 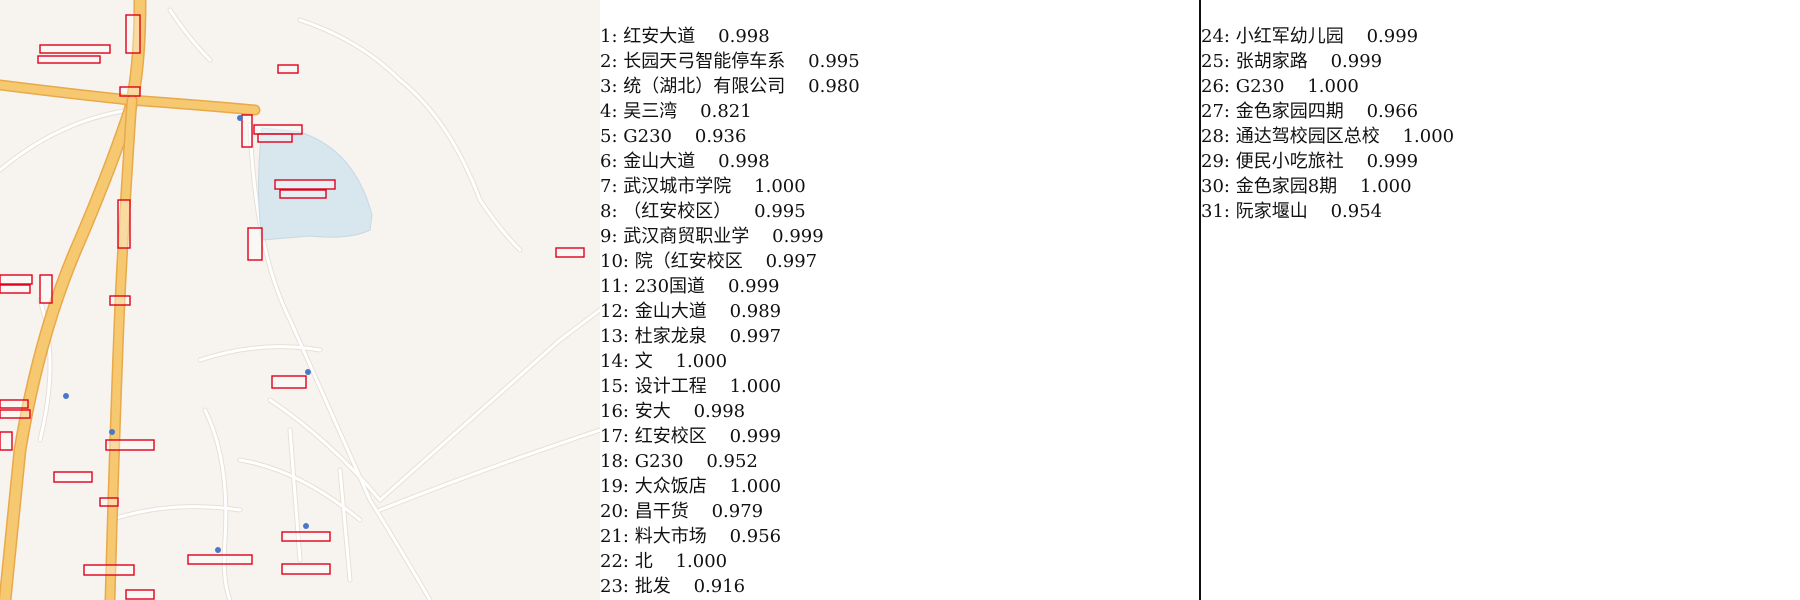 I want to click on result-score: 0.966, so click(x=1392, y=111).